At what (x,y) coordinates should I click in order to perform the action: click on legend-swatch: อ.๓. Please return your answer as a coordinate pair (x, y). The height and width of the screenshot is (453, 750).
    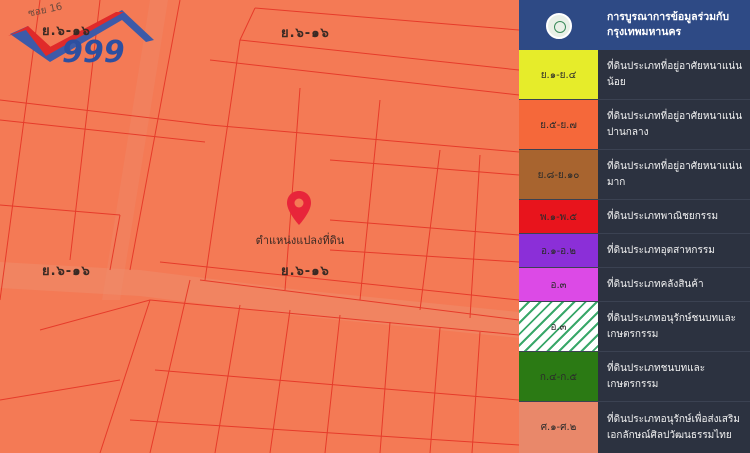
    Looking at the image, I should click on (558, 285).